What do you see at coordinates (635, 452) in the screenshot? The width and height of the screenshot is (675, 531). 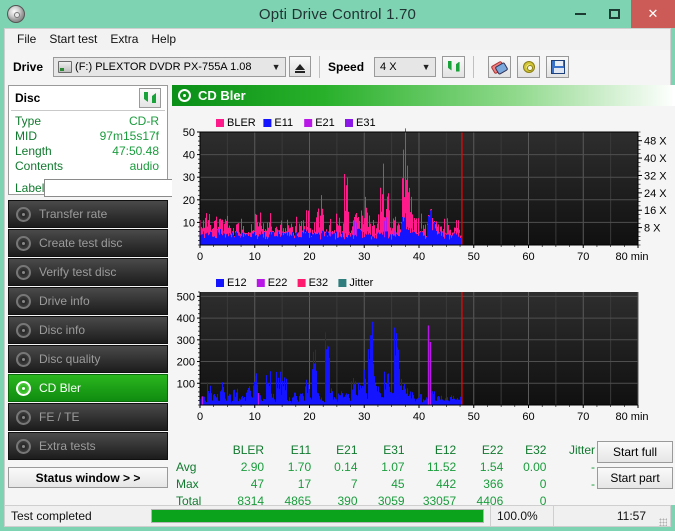 I see `start-full-button: Start full` at bounding box center [635, 452].